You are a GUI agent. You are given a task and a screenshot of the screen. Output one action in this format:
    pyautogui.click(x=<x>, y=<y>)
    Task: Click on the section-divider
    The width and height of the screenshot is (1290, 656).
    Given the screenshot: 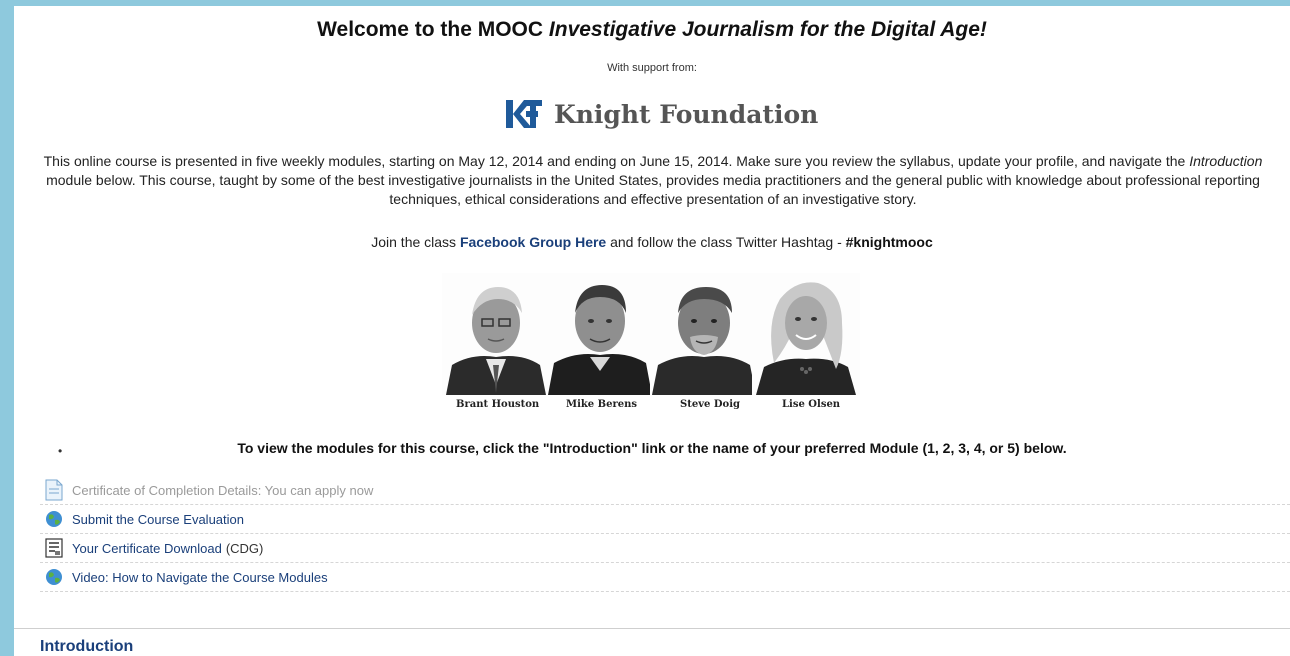 What is the action you would take?
    pyautogui.click(x=652, y=628)
    